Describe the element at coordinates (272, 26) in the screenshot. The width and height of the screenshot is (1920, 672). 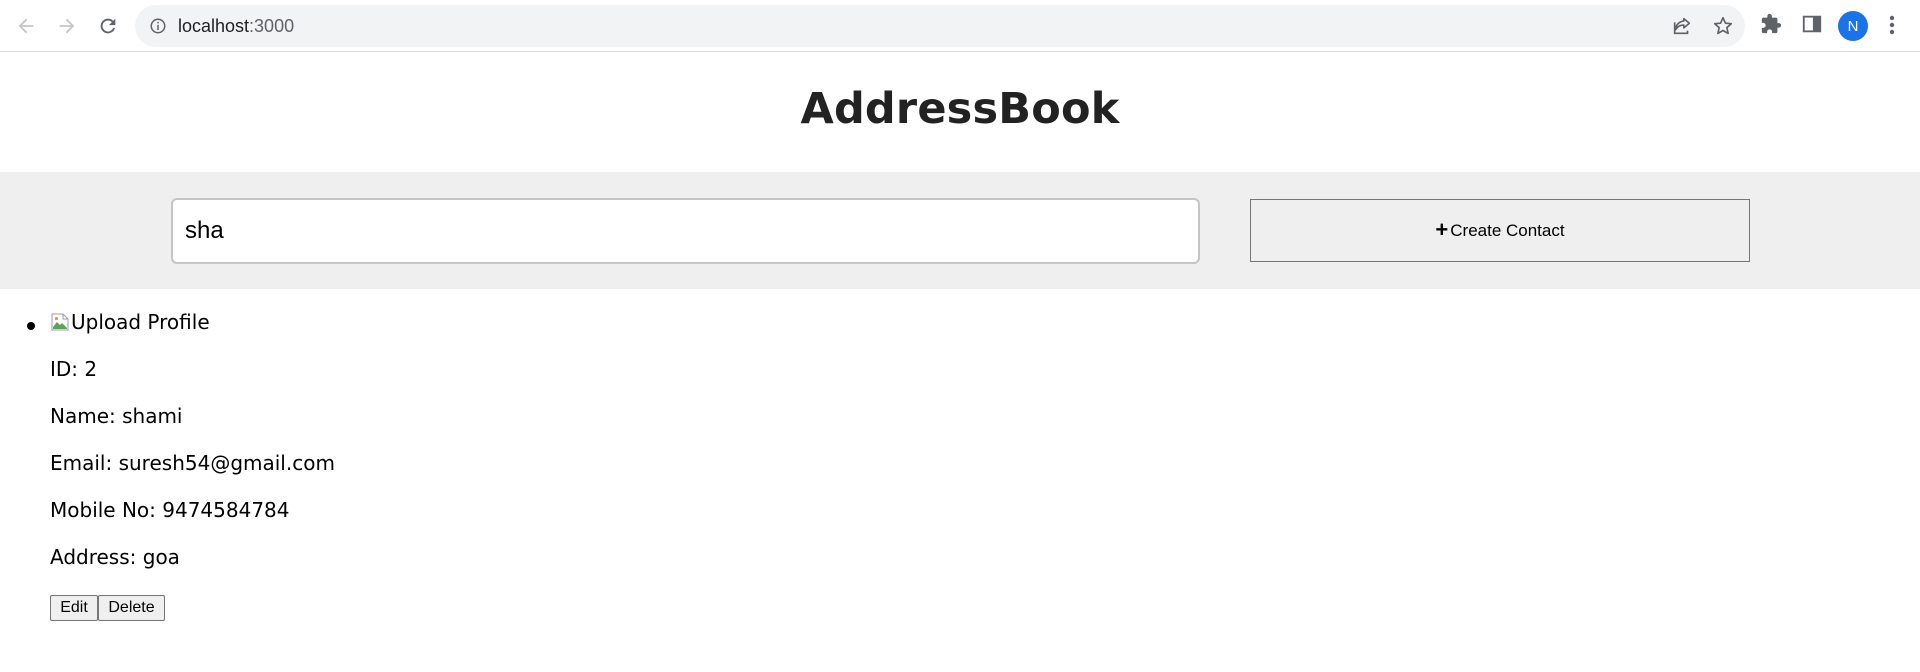
I see `url-port: :3000` at that location.